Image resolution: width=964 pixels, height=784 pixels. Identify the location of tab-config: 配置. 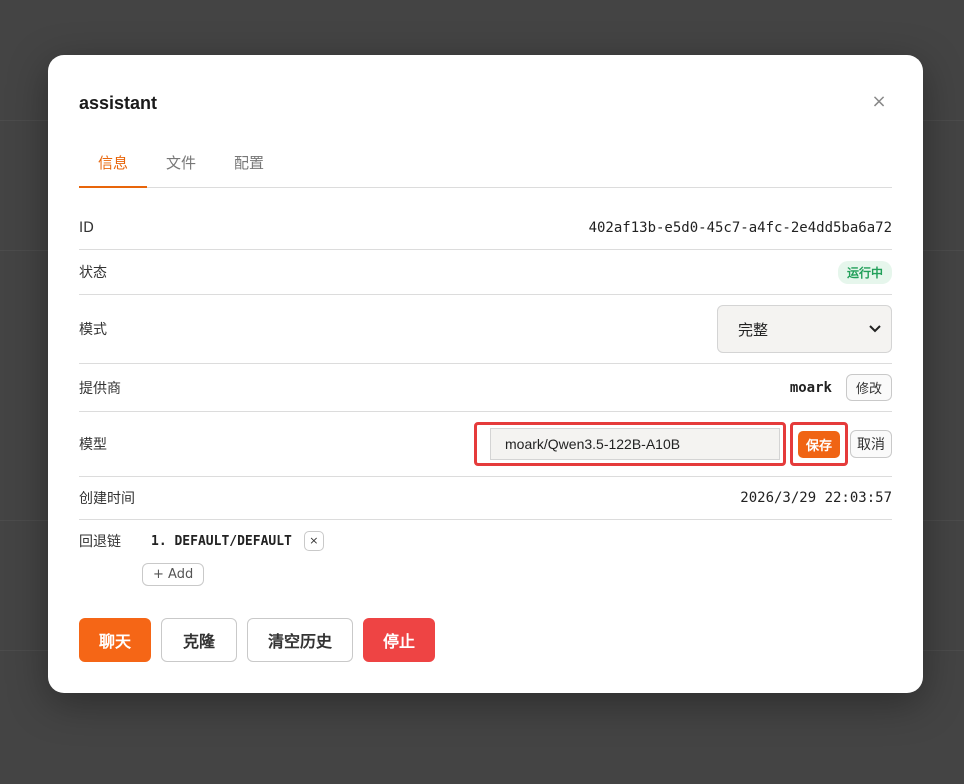
(249, 165).